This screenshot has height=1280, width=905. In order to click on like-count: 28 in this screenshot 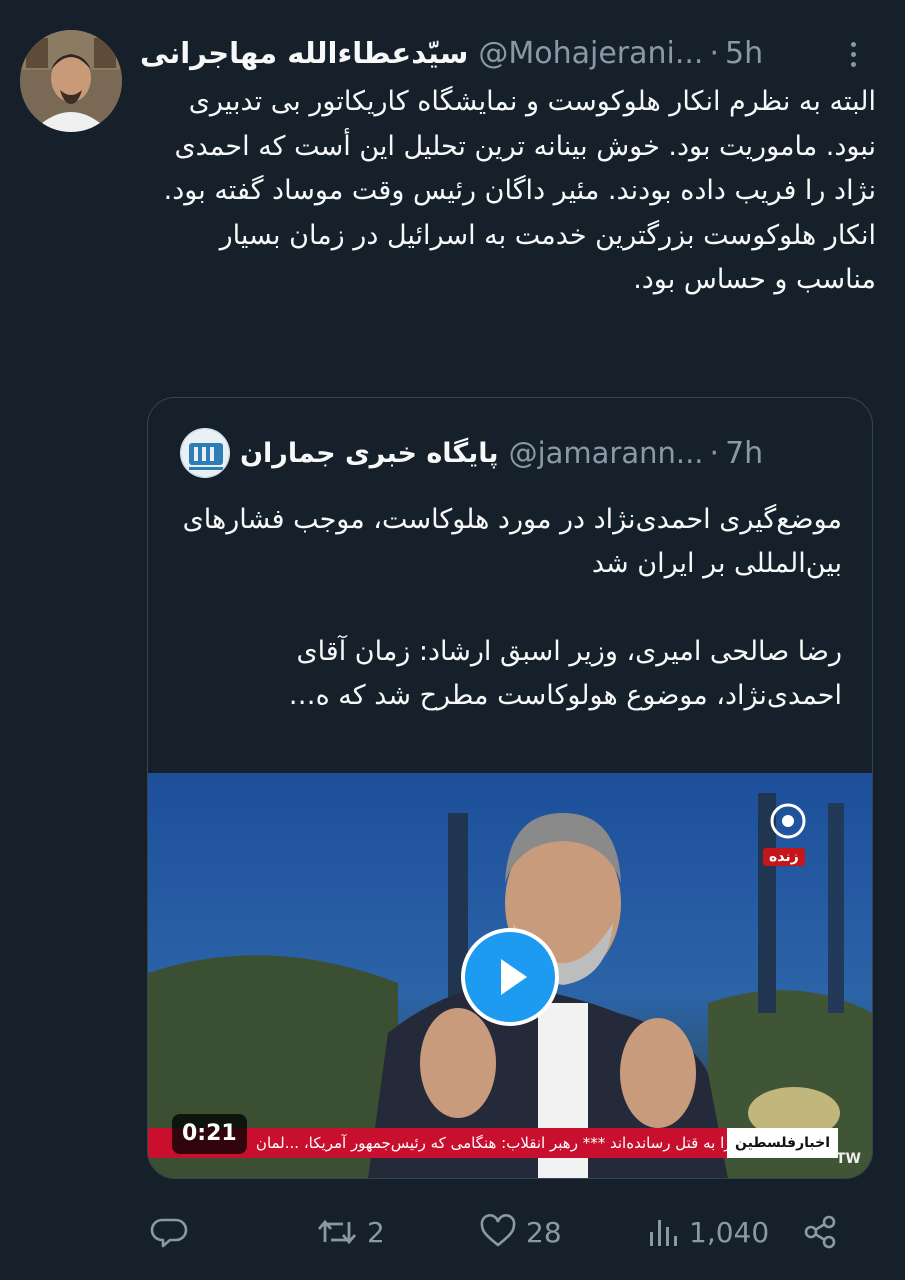, I will do `click(544, 1232)`.